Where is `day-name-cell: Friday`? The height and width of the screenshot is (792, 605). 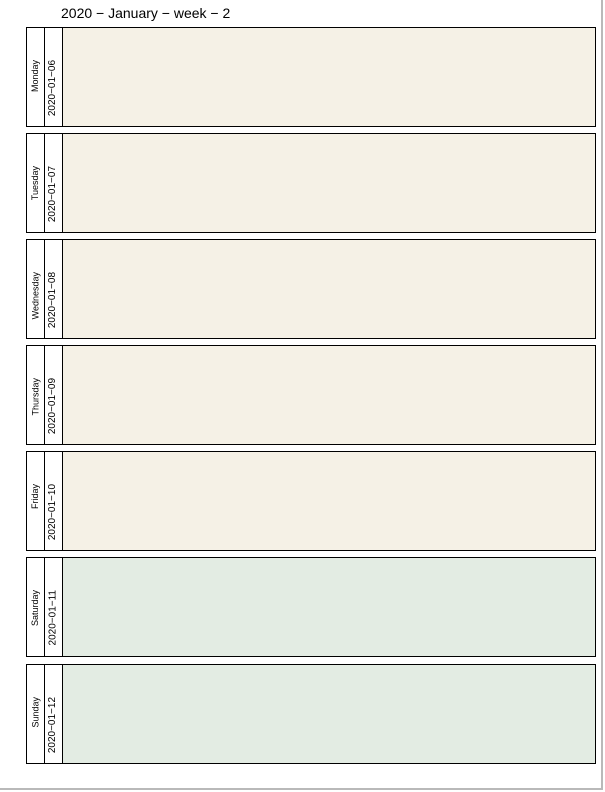
day-name-cell: Friday is located at coordinates (36, 501).